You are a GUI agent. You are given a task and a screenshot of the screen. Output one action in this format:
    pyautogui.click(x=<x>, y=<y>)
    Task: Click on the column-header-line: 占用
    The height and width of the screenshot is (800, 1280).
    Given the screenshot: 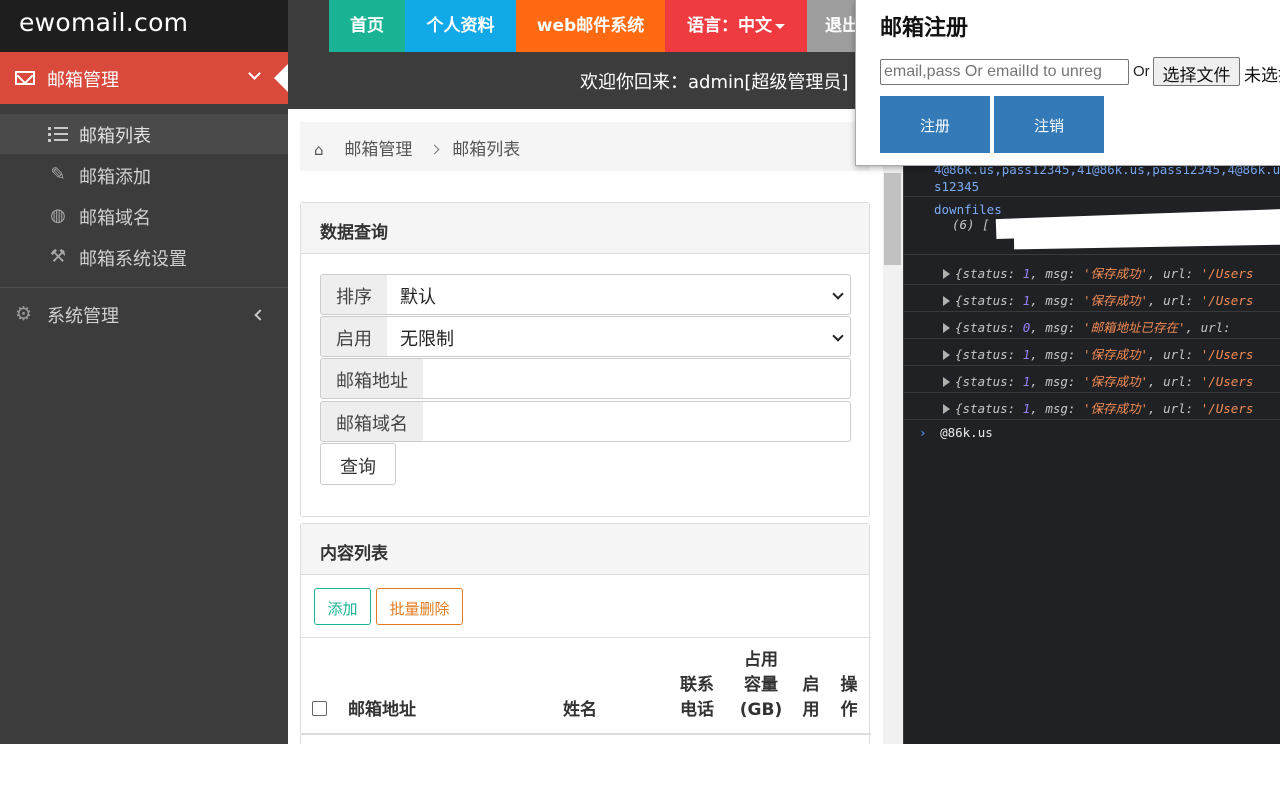 What is the action you would take?
    pyautogui.click(x=761, y=660)
    